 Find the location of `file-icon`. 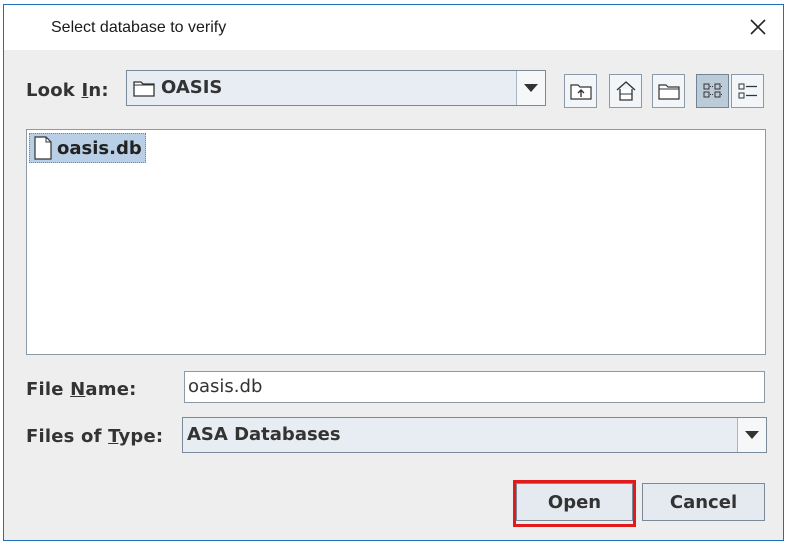

file-icon is located at coordinates (43, 148).